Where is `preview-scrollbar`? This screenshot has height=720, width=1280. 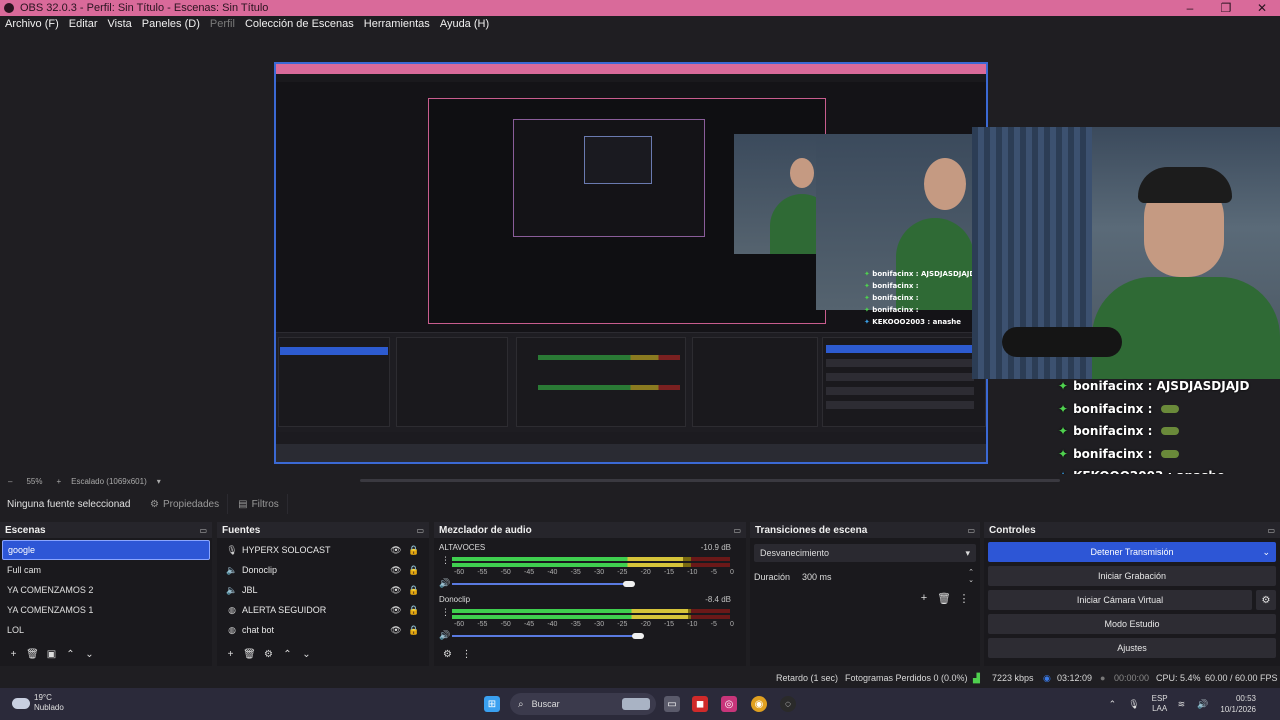 preview-scrollbar is located at coordinates (710, 480).